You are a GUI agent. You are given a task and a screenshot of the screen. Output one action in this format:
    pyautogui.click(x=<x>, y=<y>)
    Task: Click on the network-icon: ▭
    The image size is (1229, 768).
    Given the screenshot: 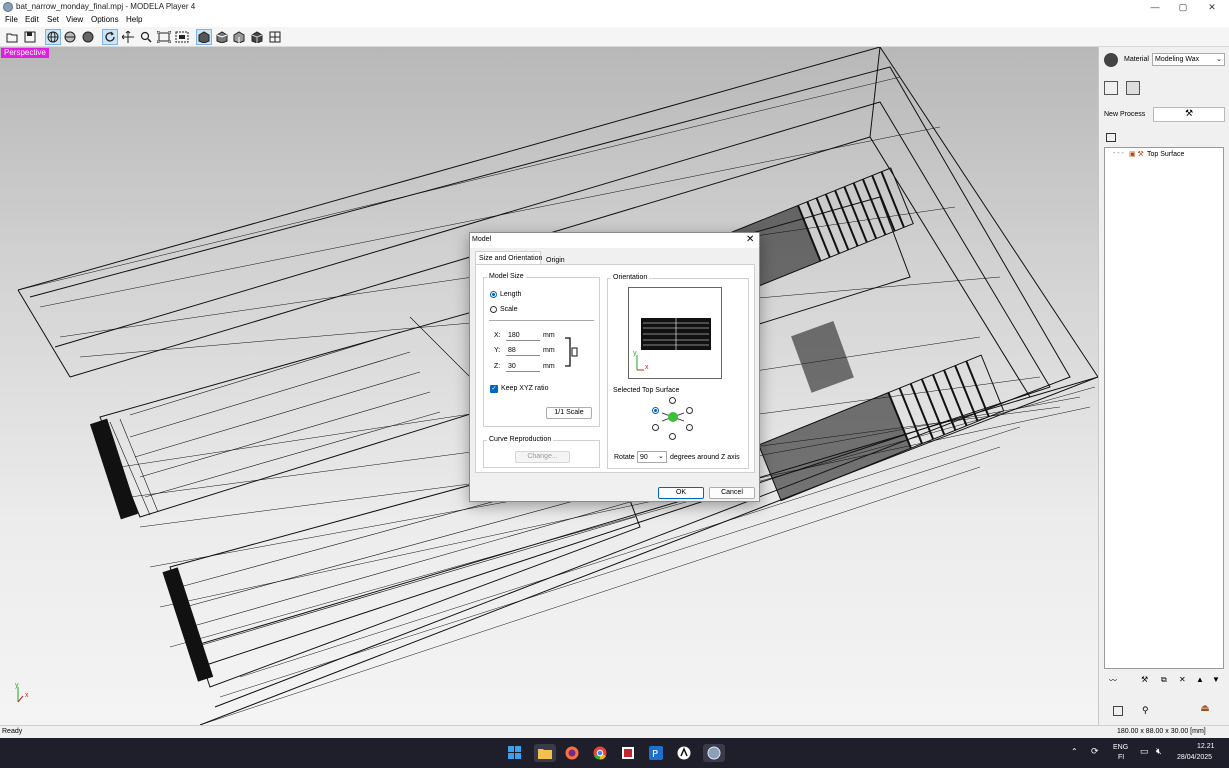 What is the action you would take?
    pyautogui.click(x=1144, y=751)
    